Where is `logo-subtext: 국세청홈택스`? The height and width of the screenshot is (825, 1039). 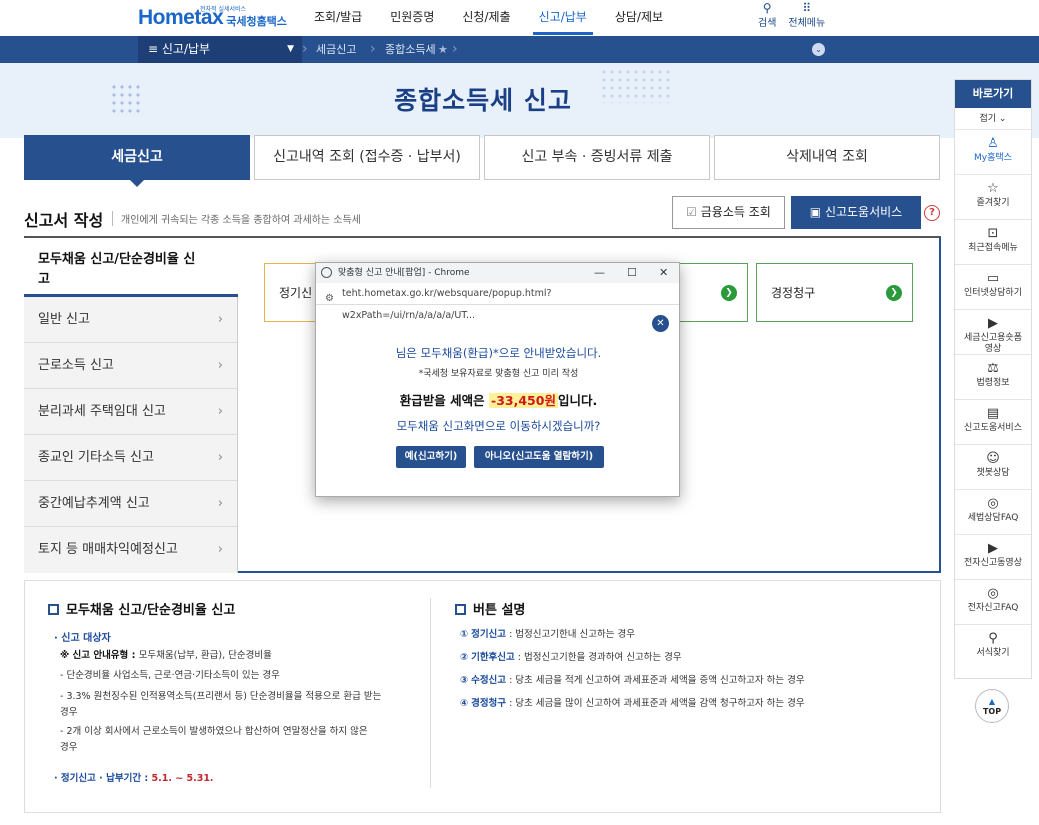
logo-subtext: 국세청홈택스 is located at coordinates (256, 21).